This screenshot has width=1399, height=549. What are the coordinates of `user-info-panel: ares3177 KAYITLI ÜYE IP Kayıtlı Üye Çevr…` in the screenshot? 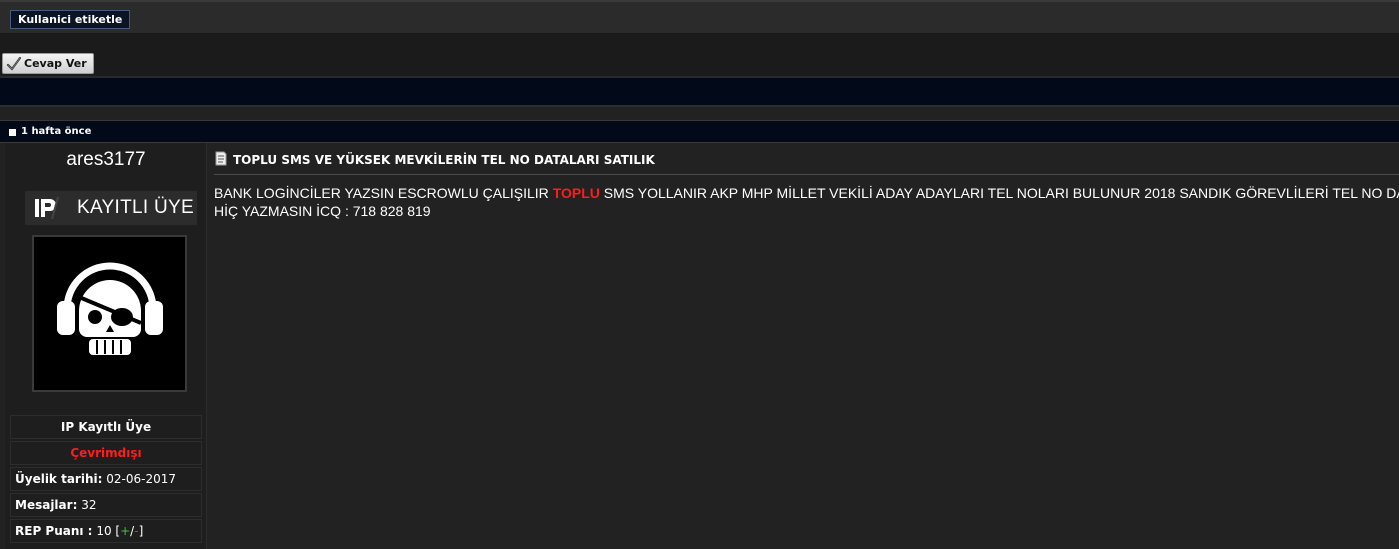 It's located at (106, 346).